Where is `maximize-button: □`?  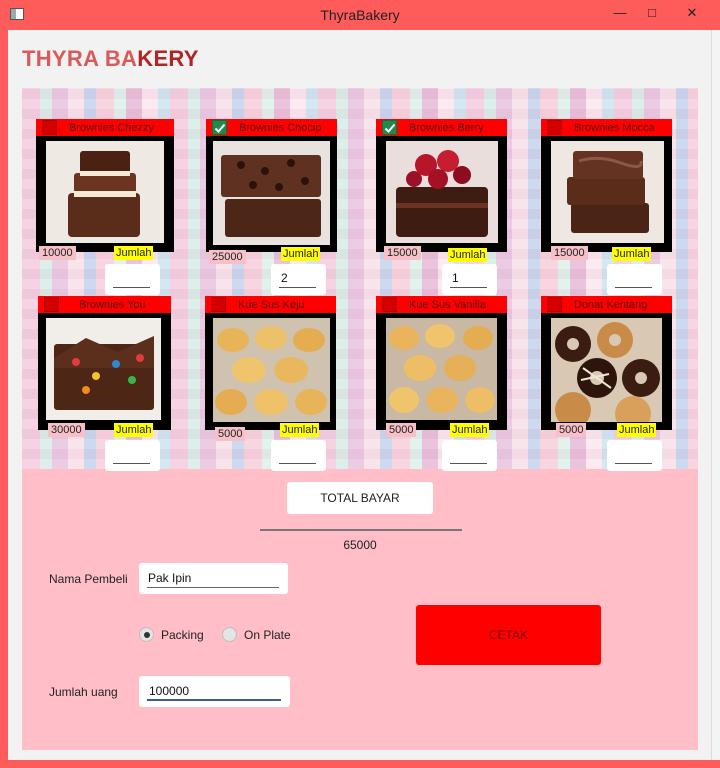
maximize-button: □ is located at coordinates (652, 13).